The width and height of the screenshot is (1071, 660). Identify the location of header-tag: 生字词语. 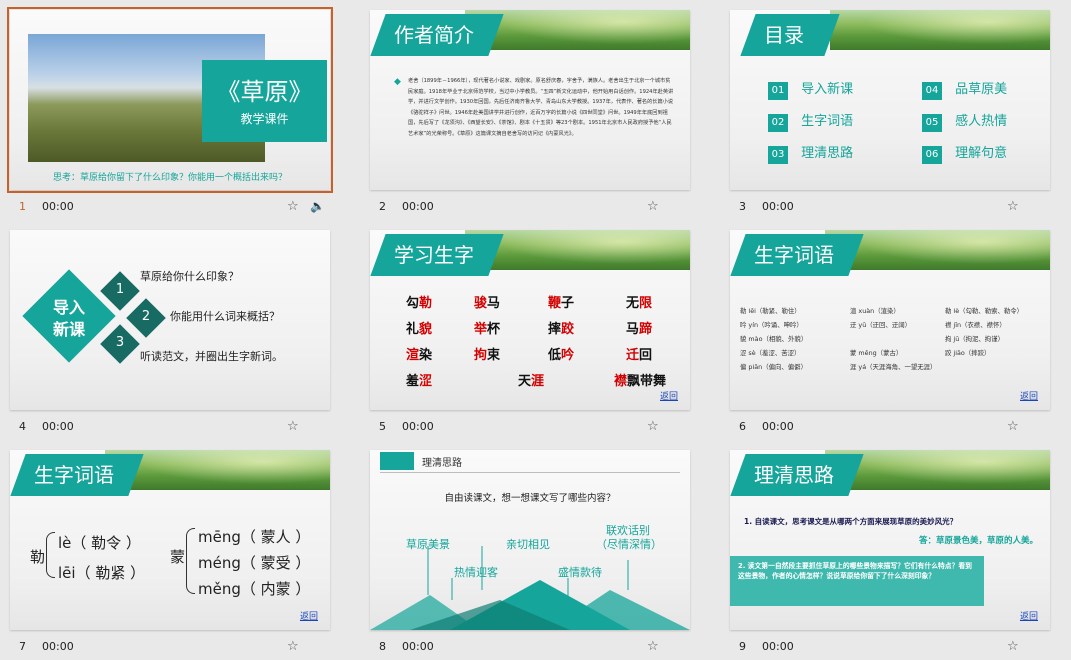
(797, 255).